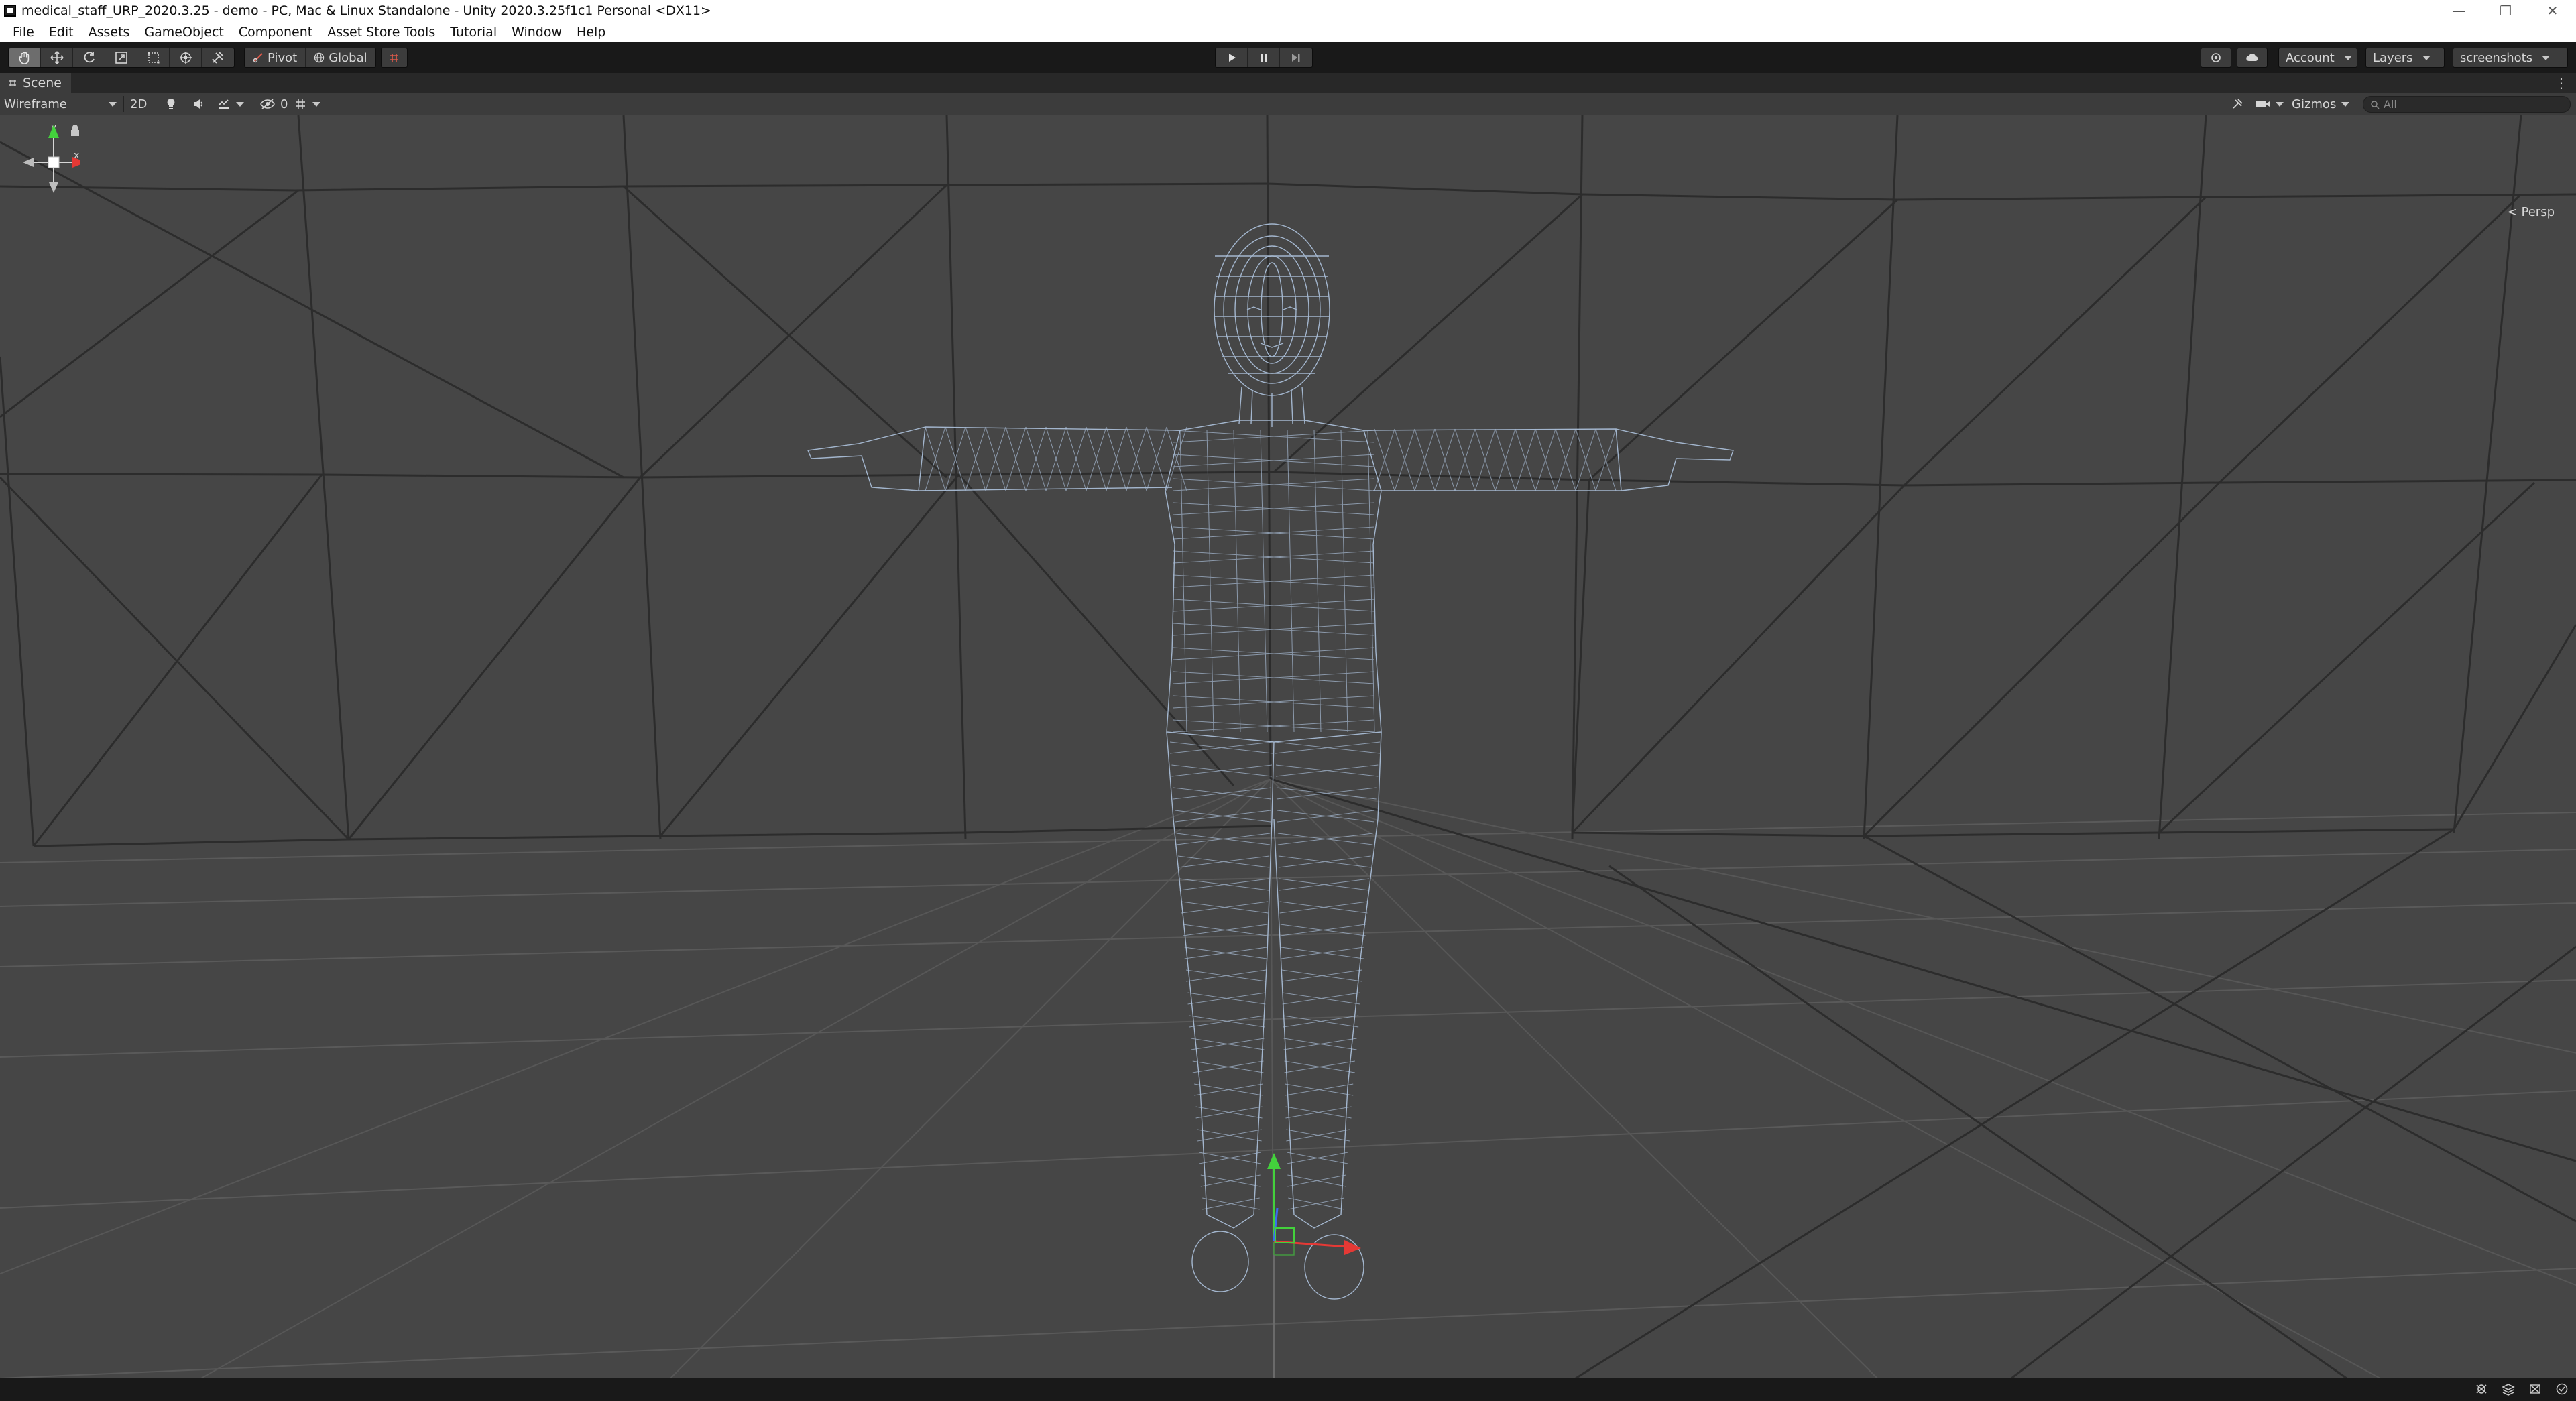 The width and height of the screenshot is (2576, 1401). I want to click on close-button: ✕, so click(2552, 11).